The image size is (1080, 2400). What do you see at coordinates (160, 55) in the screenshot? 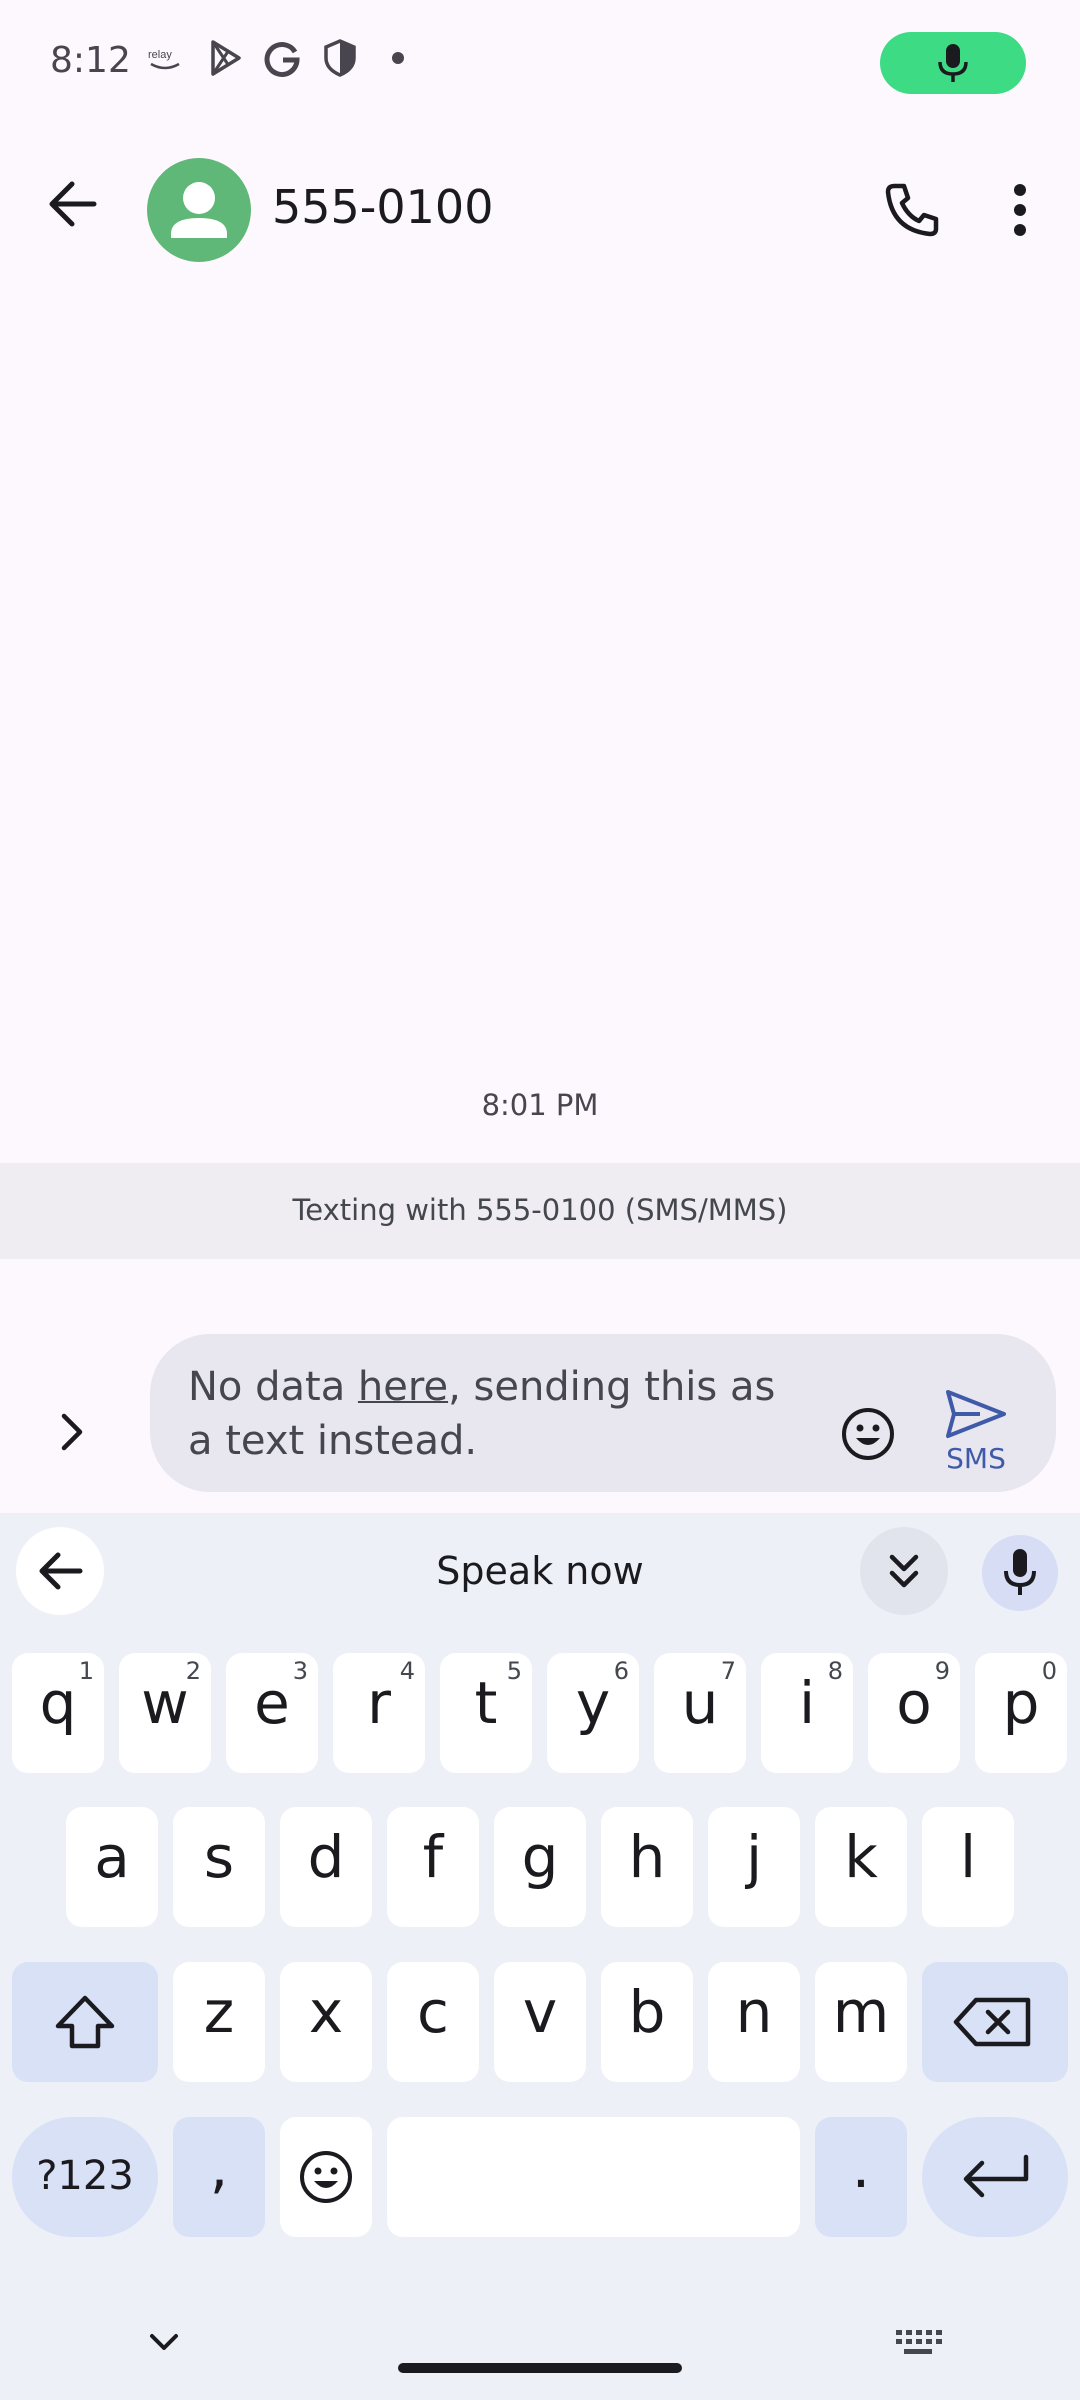
I see `svg-text: relay` at bounding box center [160, 55].